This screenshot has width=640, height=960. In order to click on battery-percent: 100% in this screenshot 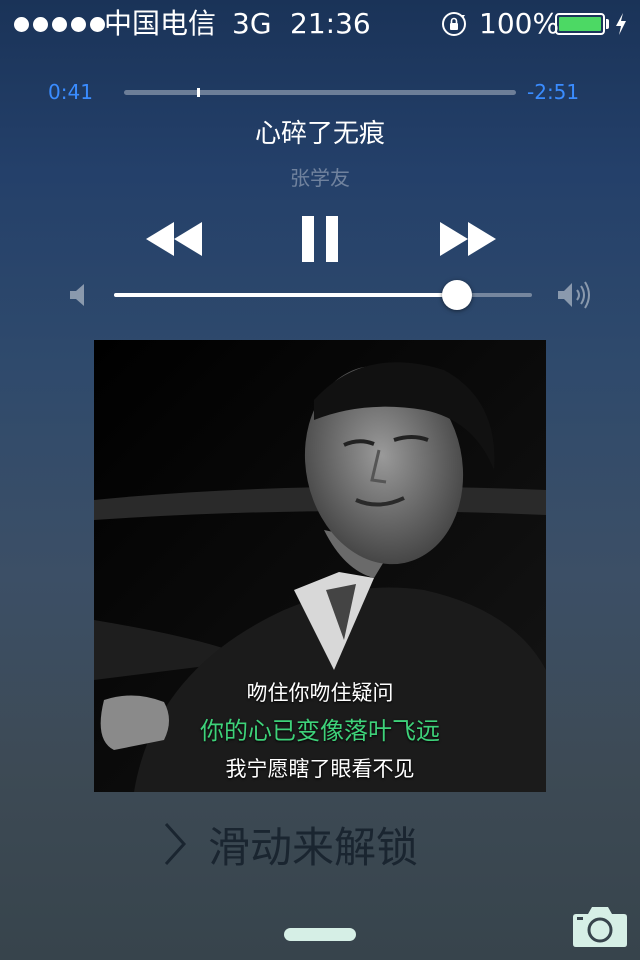, I will do `click(519, 23)`.